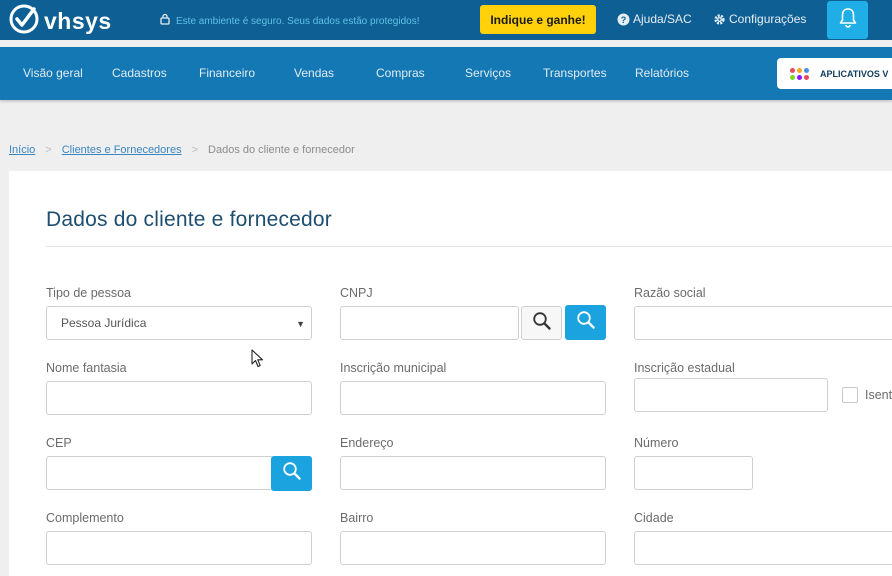  I want to click on tipo-pessoa-value: Pessoa Jurídica, so click(104, 323).